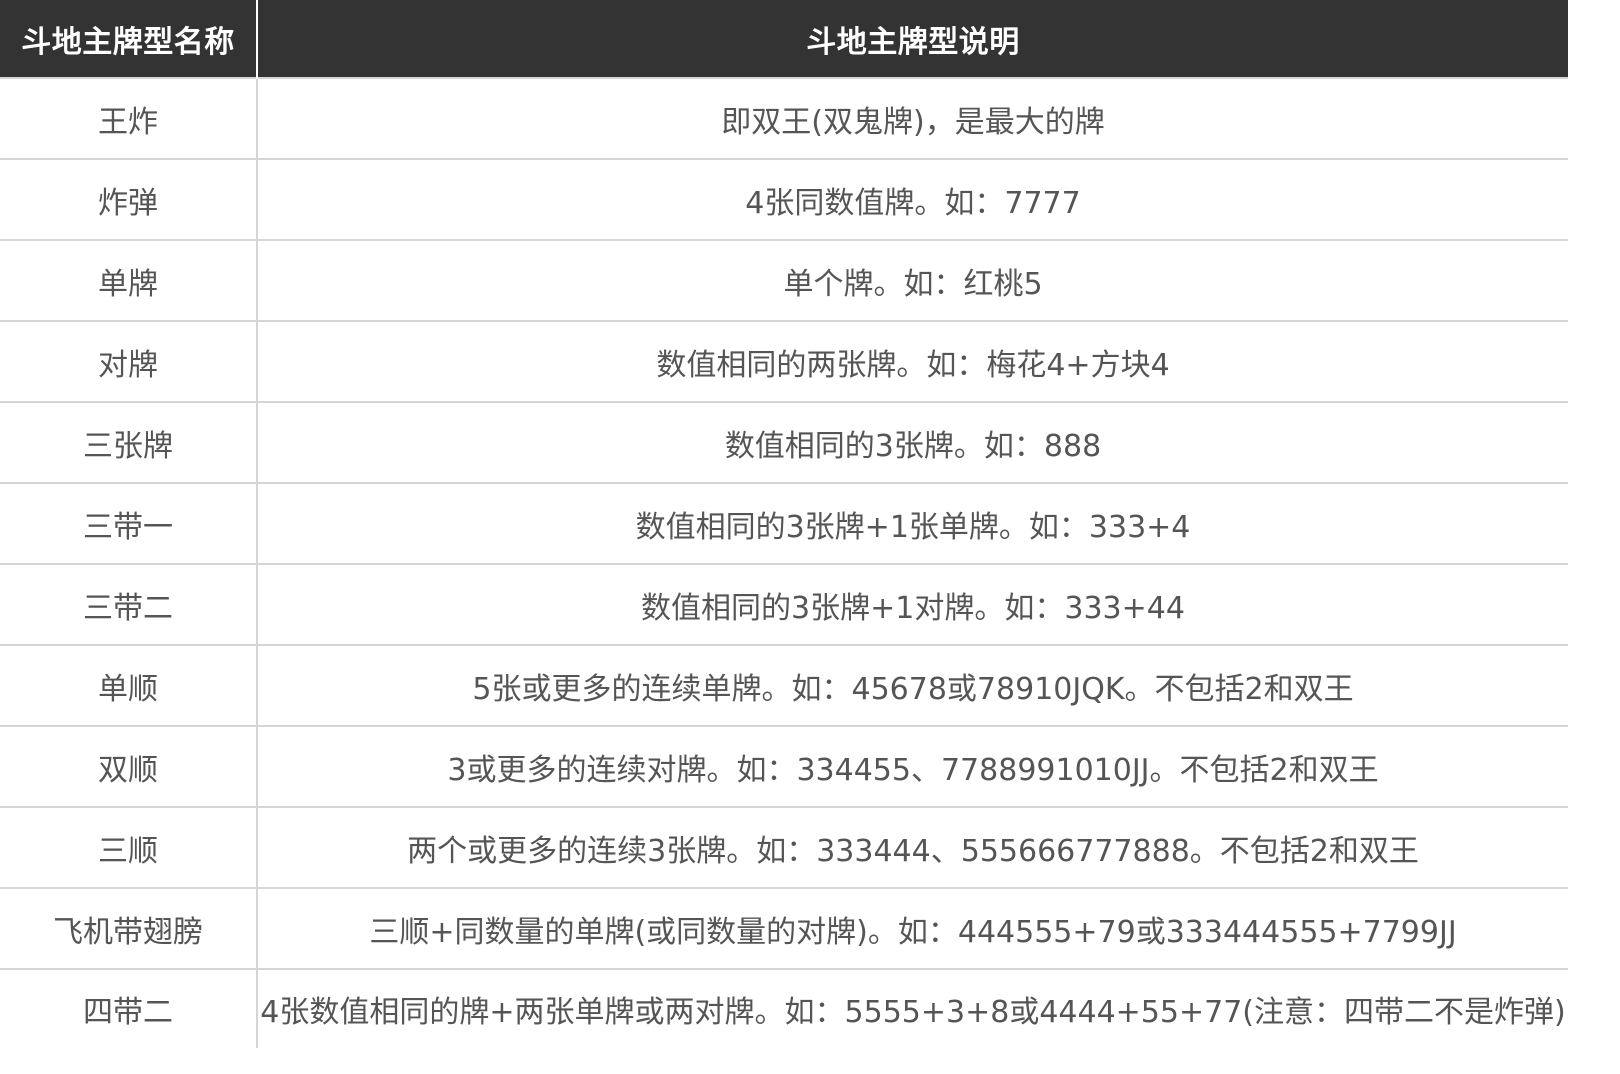  What do you see at coordinates (129, 442) in the screenshot?
I see `card-type-name: 三张牌` at bounding box center [129, 442].